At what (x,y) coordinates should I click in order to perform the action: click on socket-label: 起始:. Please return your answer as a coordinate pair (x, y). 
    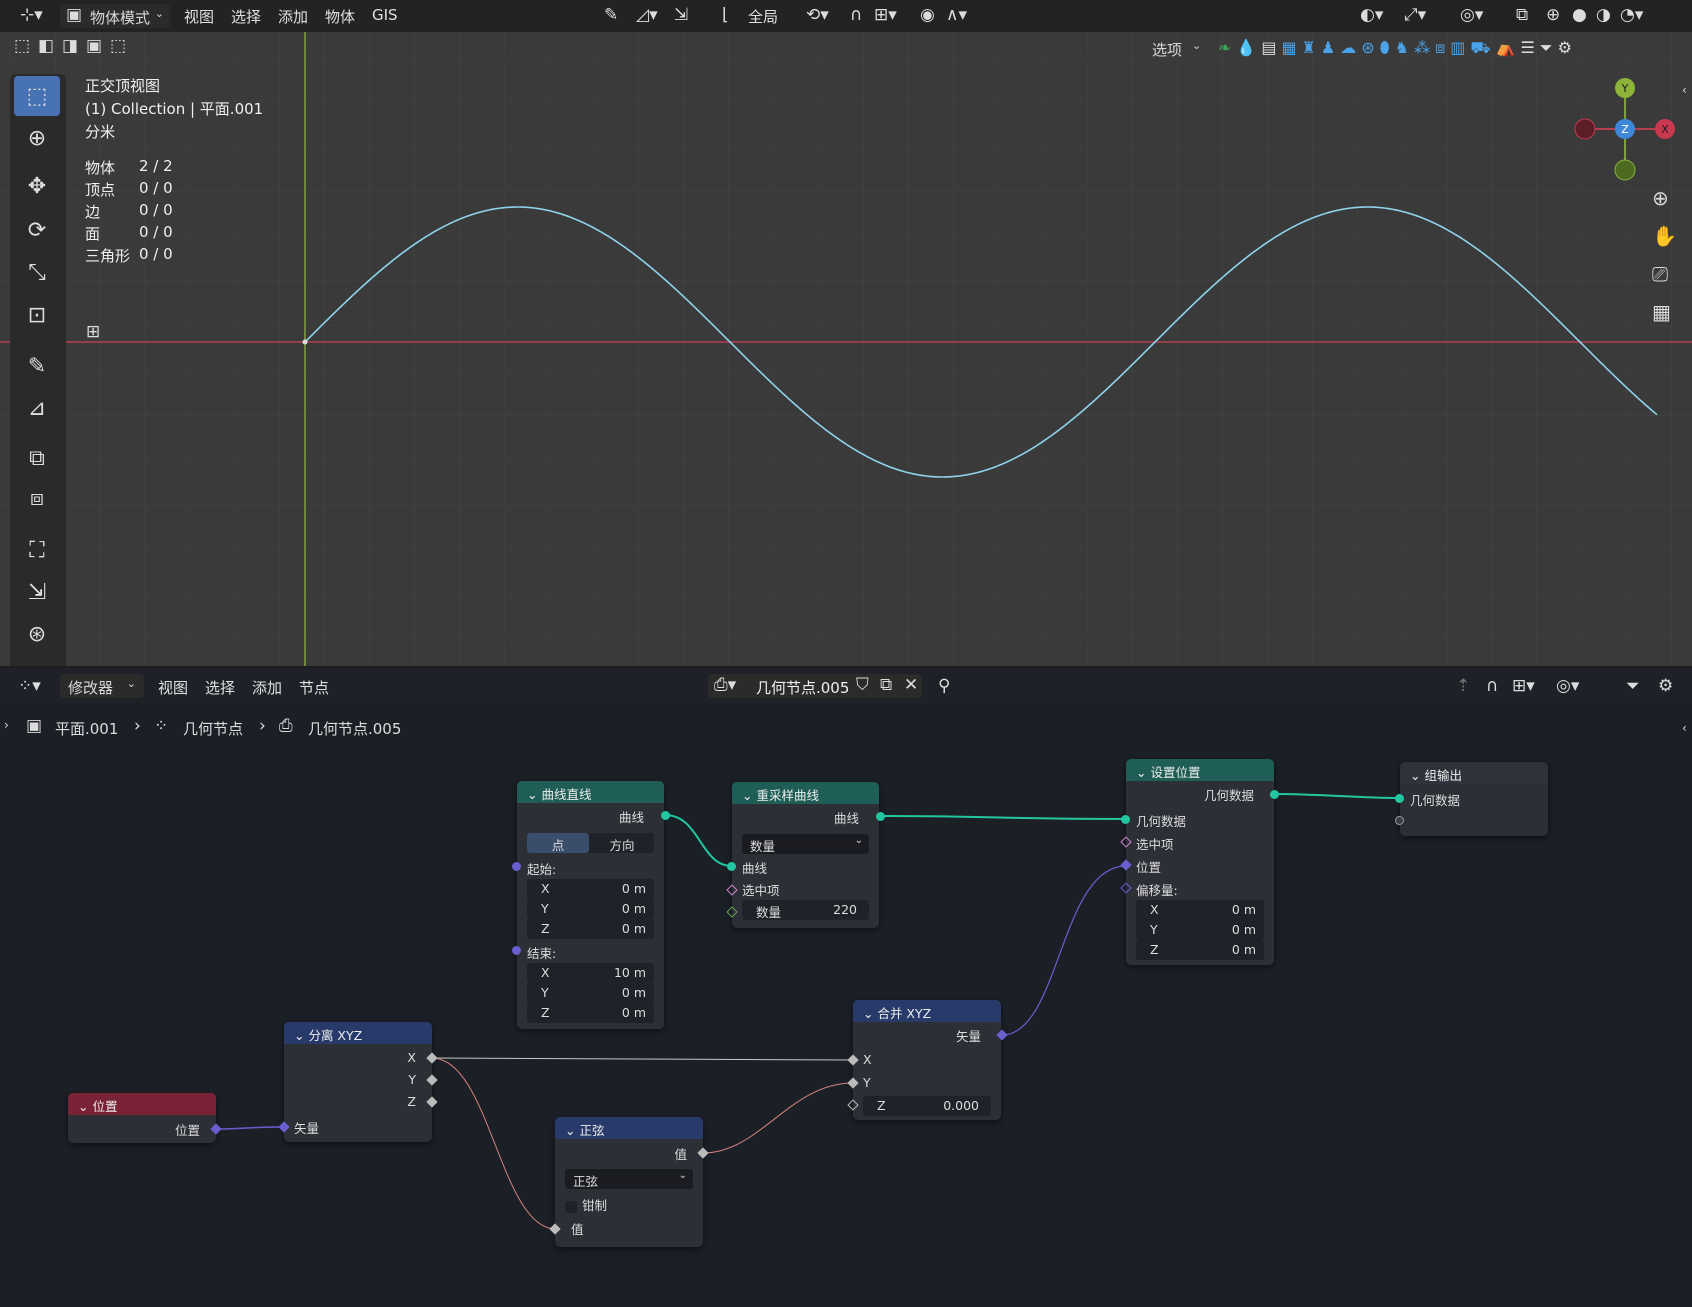
    Looking at the image, I should click on (542, 869).